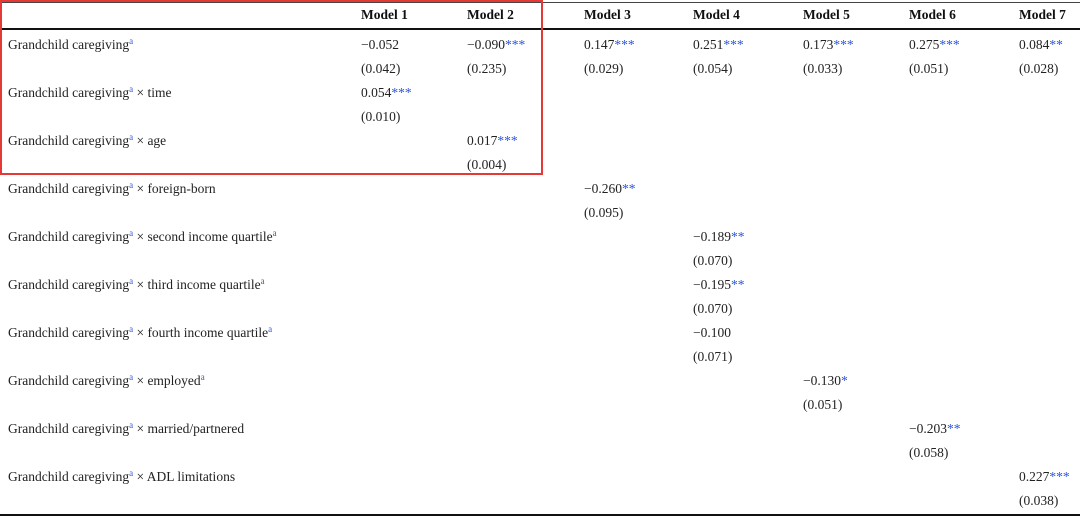 The image size is (1080, 517). I want to click on coefficient-value: 0.275, so click(924, 44).